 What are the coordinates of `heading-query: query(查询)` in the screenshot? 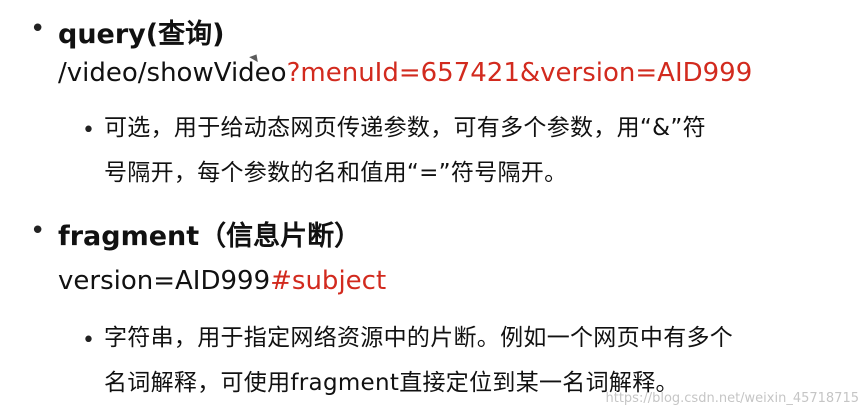 It's located at (141, 34).